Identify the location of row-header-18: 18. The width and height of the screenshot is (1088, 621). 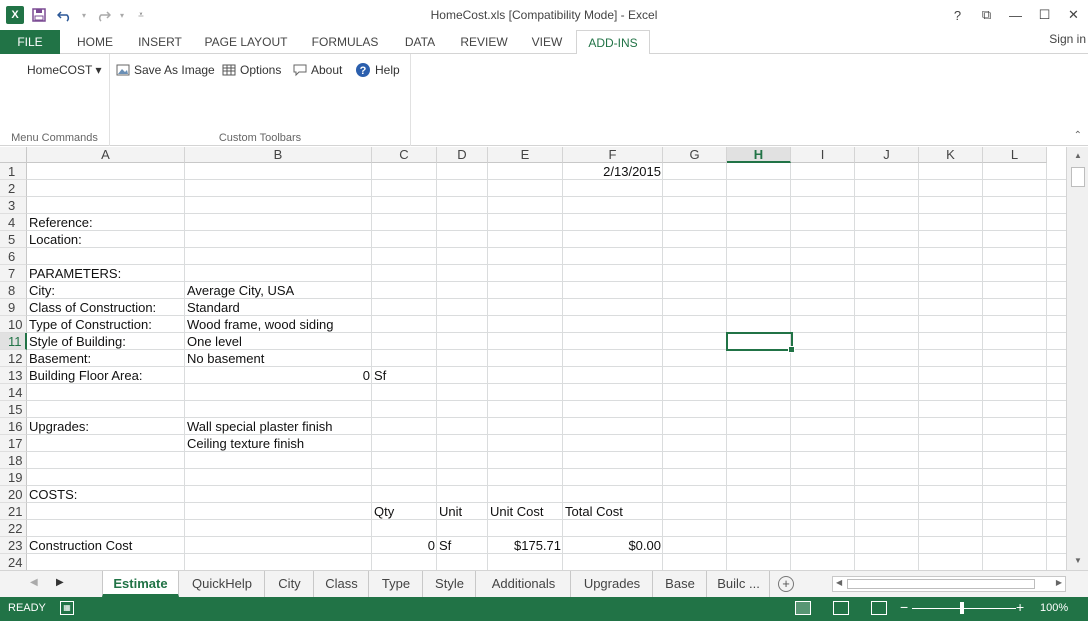
(13, 460).